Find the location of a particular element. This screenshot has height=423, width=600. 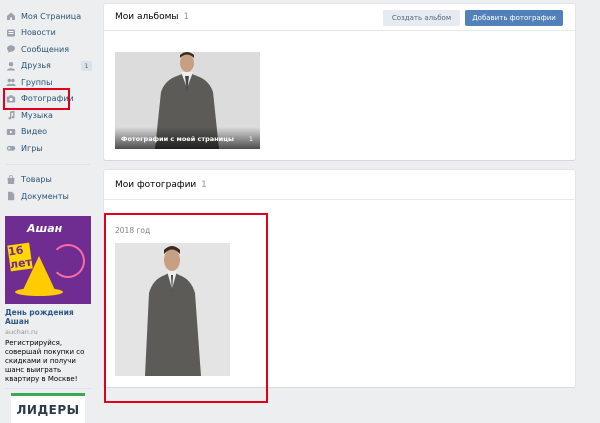

friends-counter-badge: 1 is located at coordinates (86, 65).